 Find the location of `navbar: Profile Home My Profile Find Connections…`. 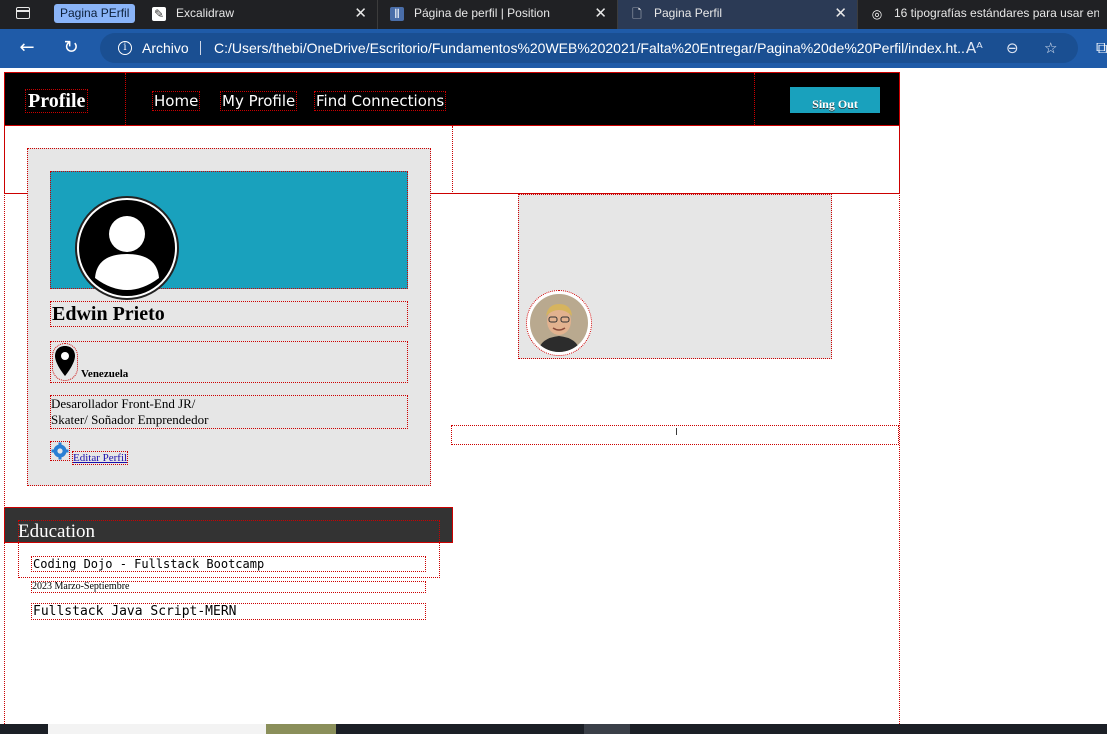

navbar: Profile Home My Profile Find Connections… is located at coordinates (452, 99).